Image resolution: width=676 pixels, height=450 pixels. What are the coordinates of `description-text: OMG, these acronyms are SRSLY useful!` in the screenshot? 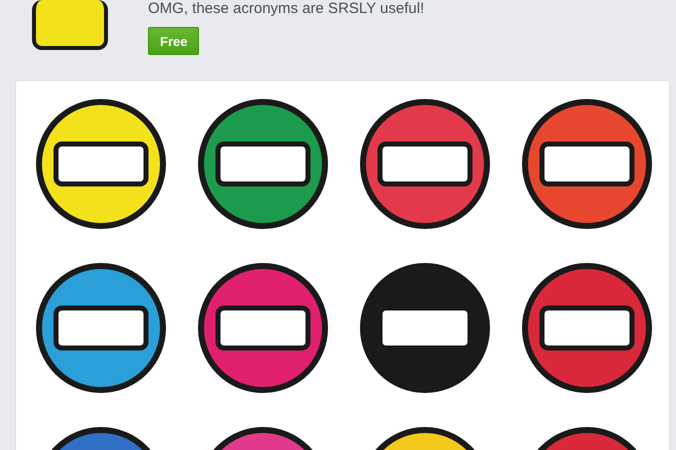 It's located at (286, 9).